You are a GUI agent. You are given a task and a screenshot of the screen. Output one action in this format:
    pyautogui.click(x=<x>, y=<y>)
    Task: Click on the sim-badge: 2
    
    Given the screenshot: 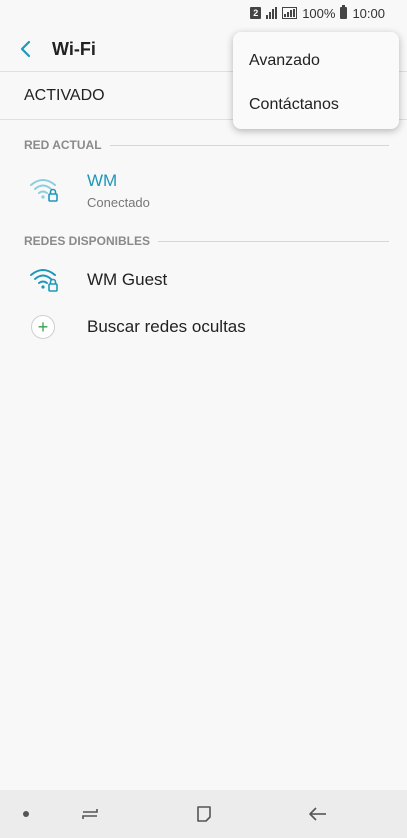 What is the action you would take?
    pyautogui.click(x=256, y=13)
    